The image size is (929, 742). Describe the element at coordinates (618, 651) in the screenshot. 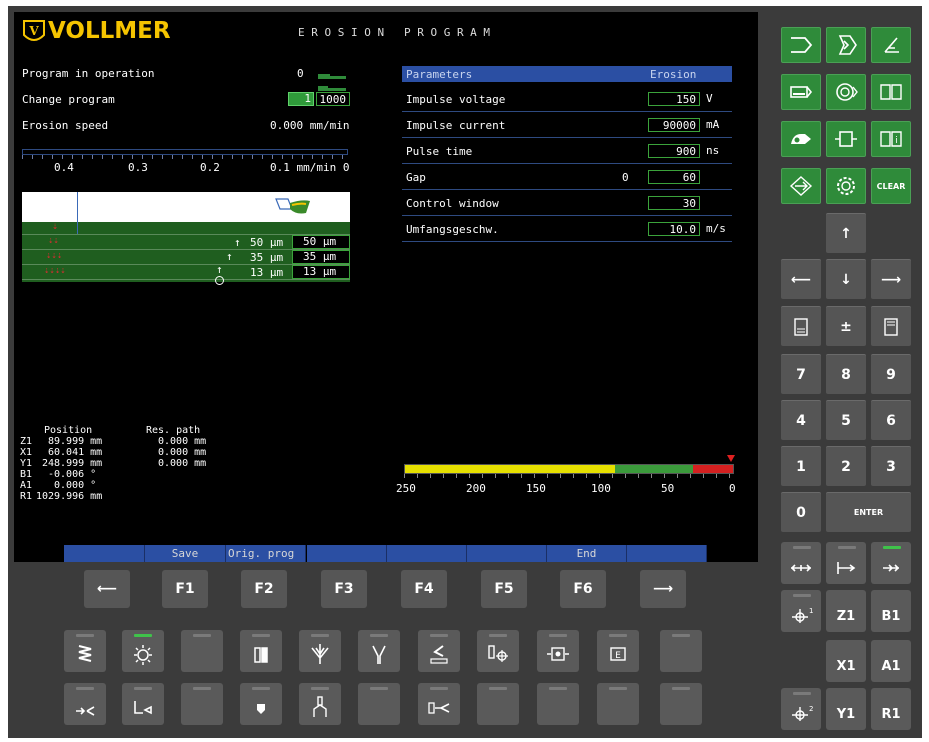

I see `machine-key-program-e: E` at that location.